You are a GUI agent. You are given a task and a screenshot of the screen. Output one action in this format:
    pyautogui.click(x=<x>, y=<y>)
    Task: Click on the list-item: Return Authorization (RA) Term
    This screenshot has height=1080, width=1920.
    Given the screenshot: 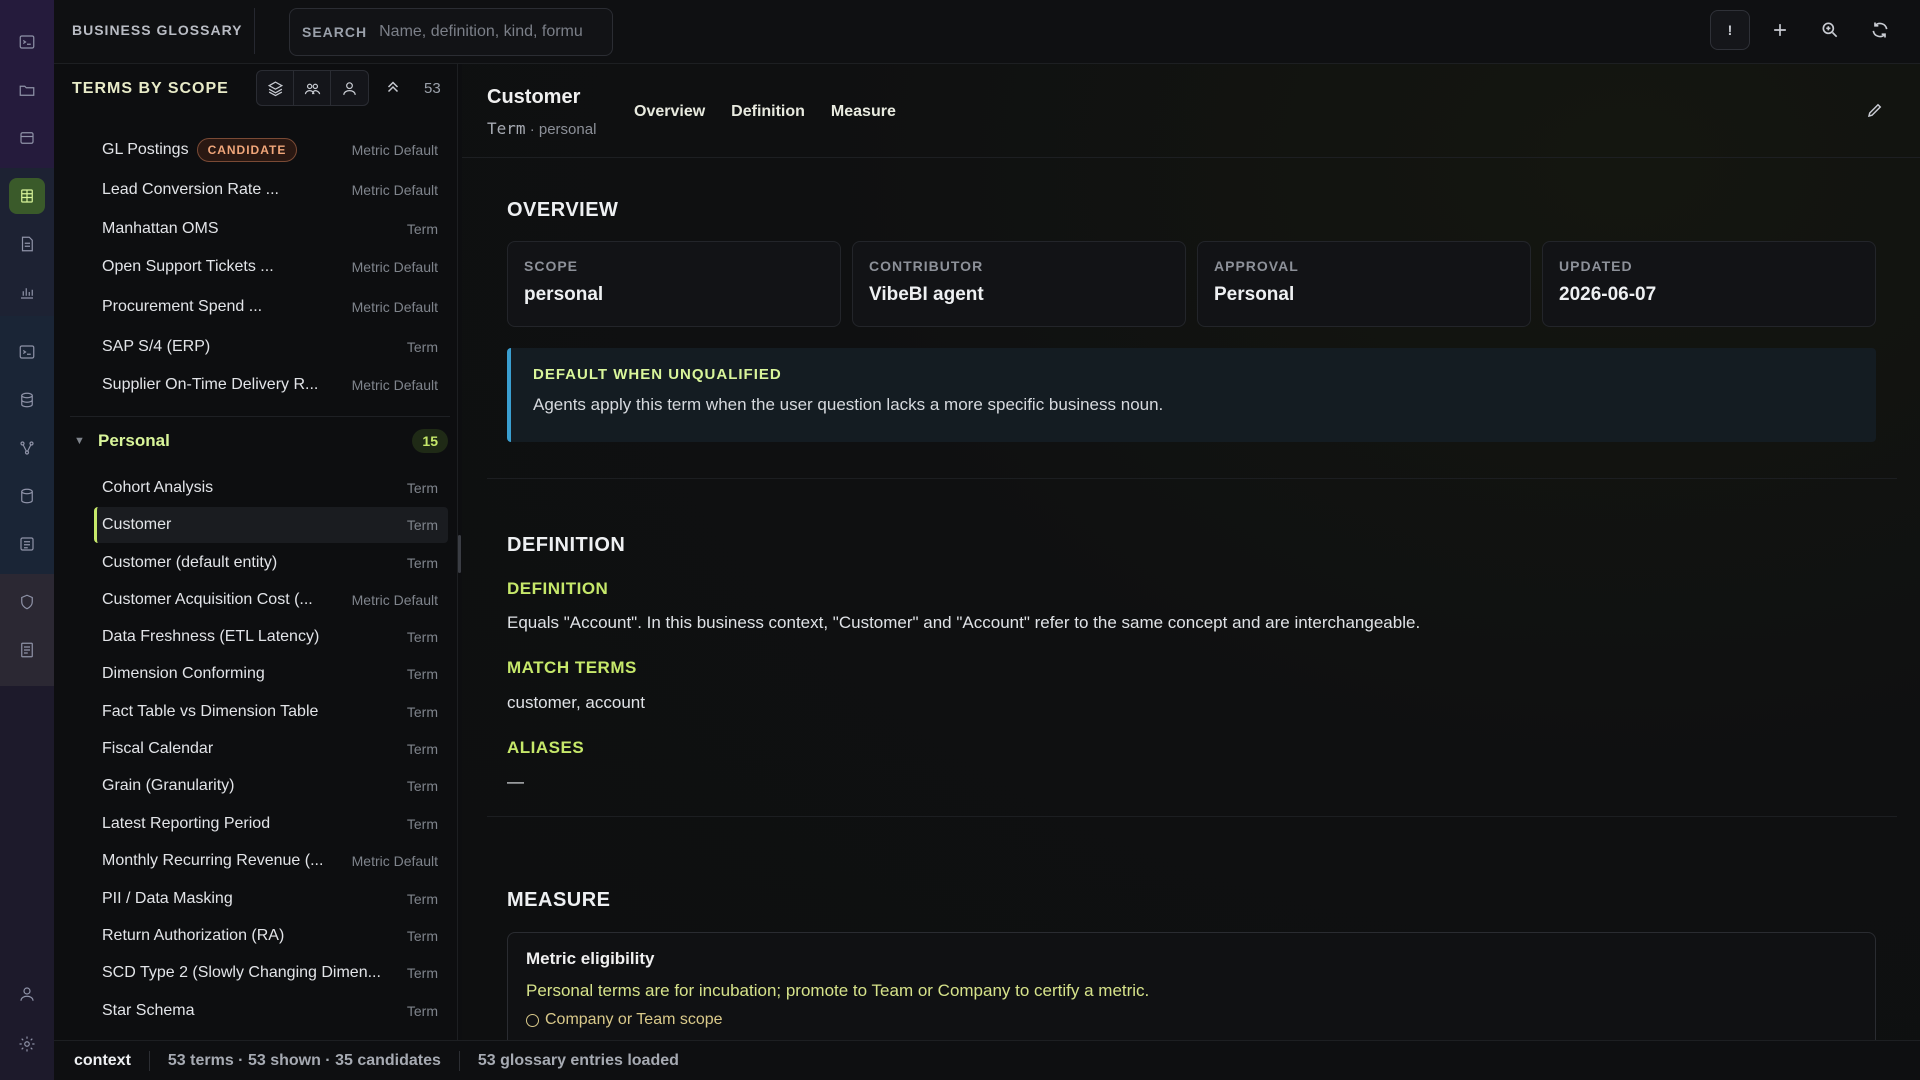 What is the action you would take?
    pyautogui.click(x=271, y=936)
    